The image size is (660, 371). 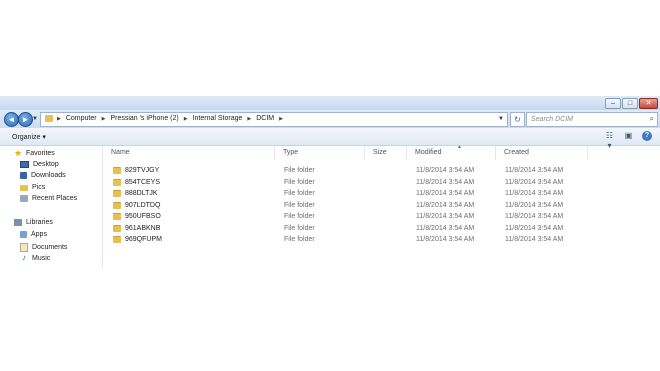 I want to click on maximize-button: □, so click(x=630, y=103).